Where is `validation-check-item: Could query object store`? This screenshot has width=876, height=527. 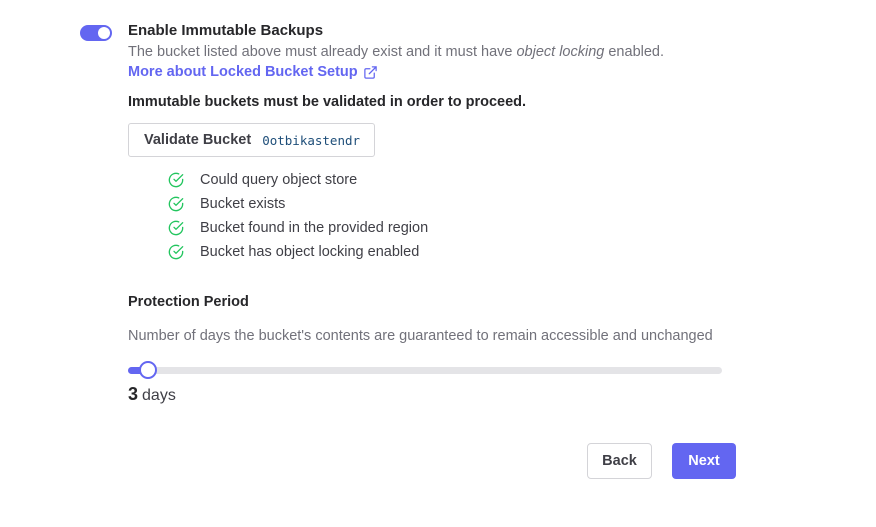
validation-check-item: Could query object store is located at coordinates (298, 180).